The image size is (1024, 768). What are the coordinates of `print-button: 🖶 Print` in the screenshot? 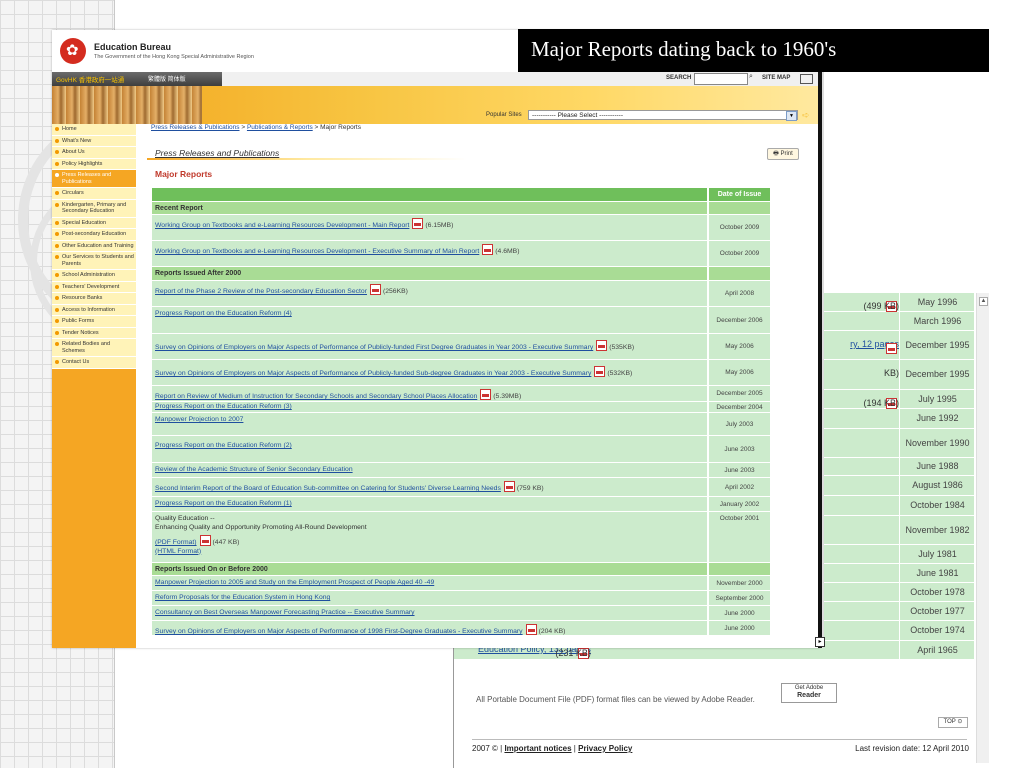 It's located at (783, 154).